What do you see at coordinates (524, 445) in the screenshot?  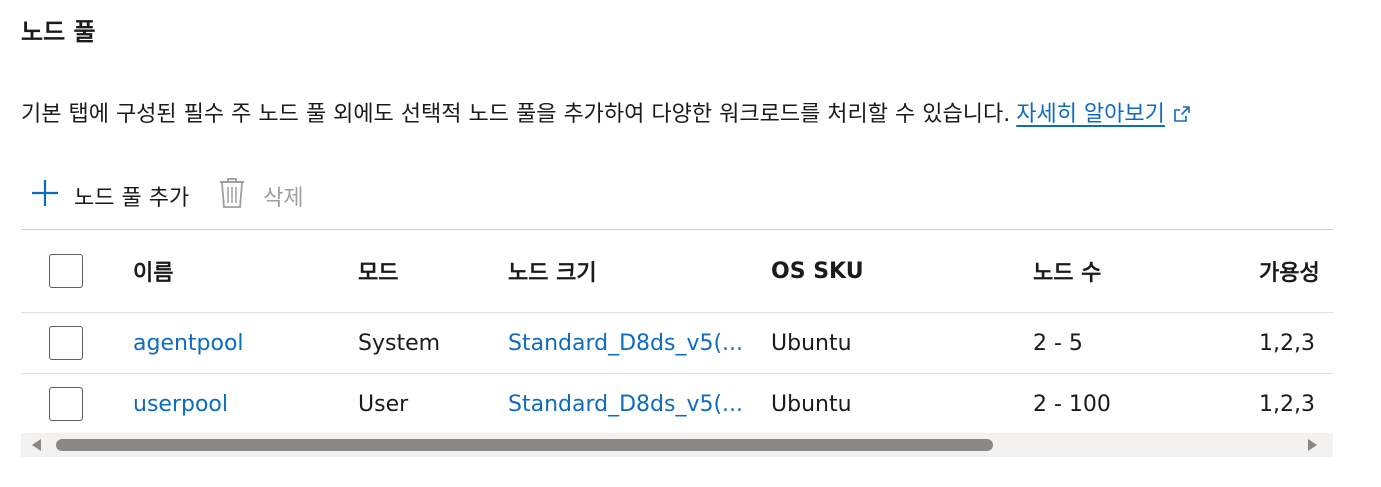 I see `scrollbar-thumb` at bounding box center [524, 445].